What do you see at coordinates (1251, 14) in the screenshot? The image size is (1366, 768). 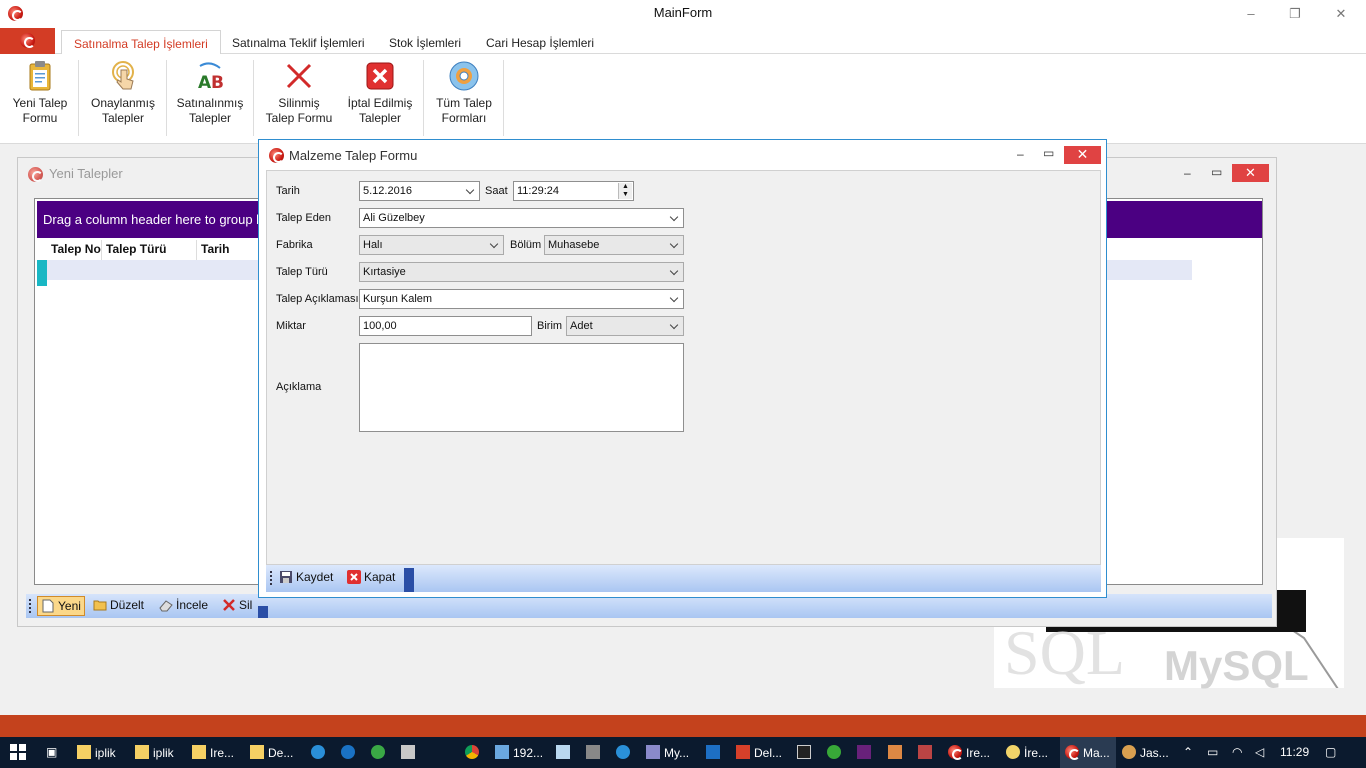 I see `minimize-button: –` at bounding box center [1251, 14].